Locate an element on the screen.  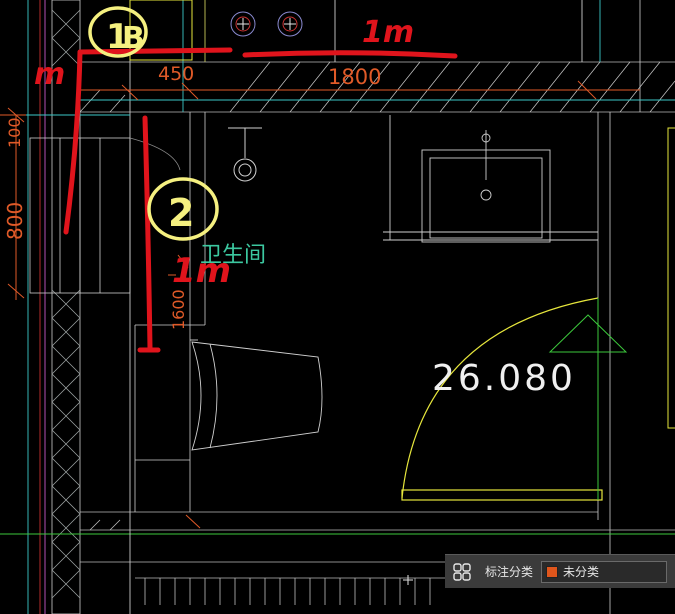
dim-450: 450 is located at coordinates (176, 74).